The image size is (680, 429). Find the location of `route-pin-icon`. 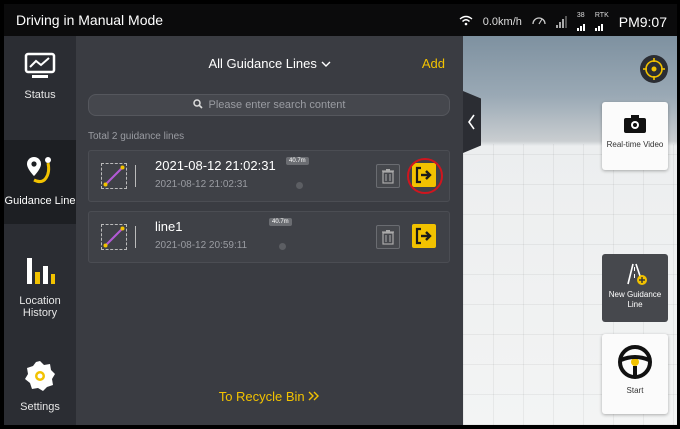

route-pin-icon is located at coordinates (40, 171).